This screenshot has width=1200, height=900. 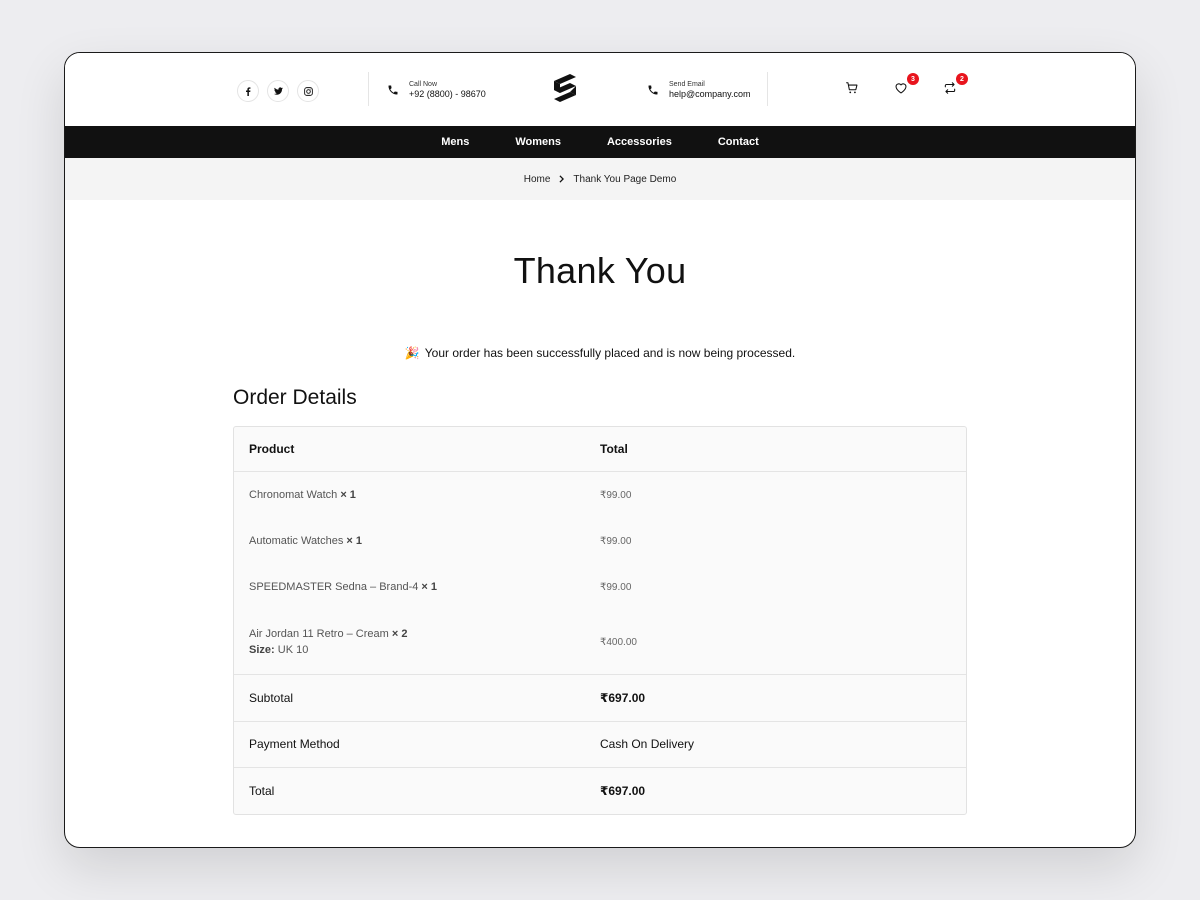 What do you see at coordinates (271, 697) in the screenshot?
I see `subtotal-label: Subtotal` at bounding box center [271, 697].